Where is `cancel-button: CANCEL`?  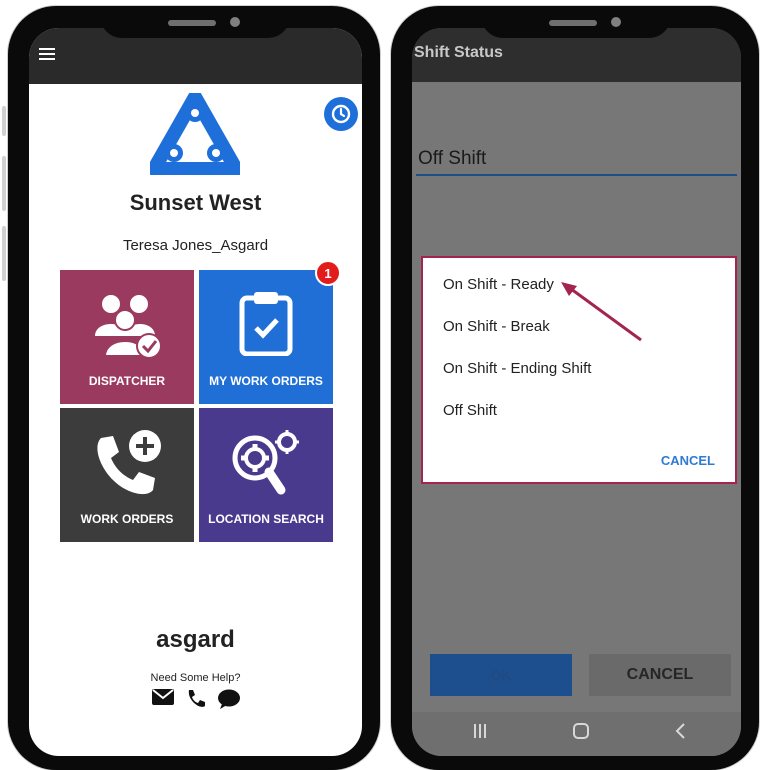
cancel-button: CANCEL is located at coordinates (660, 675).